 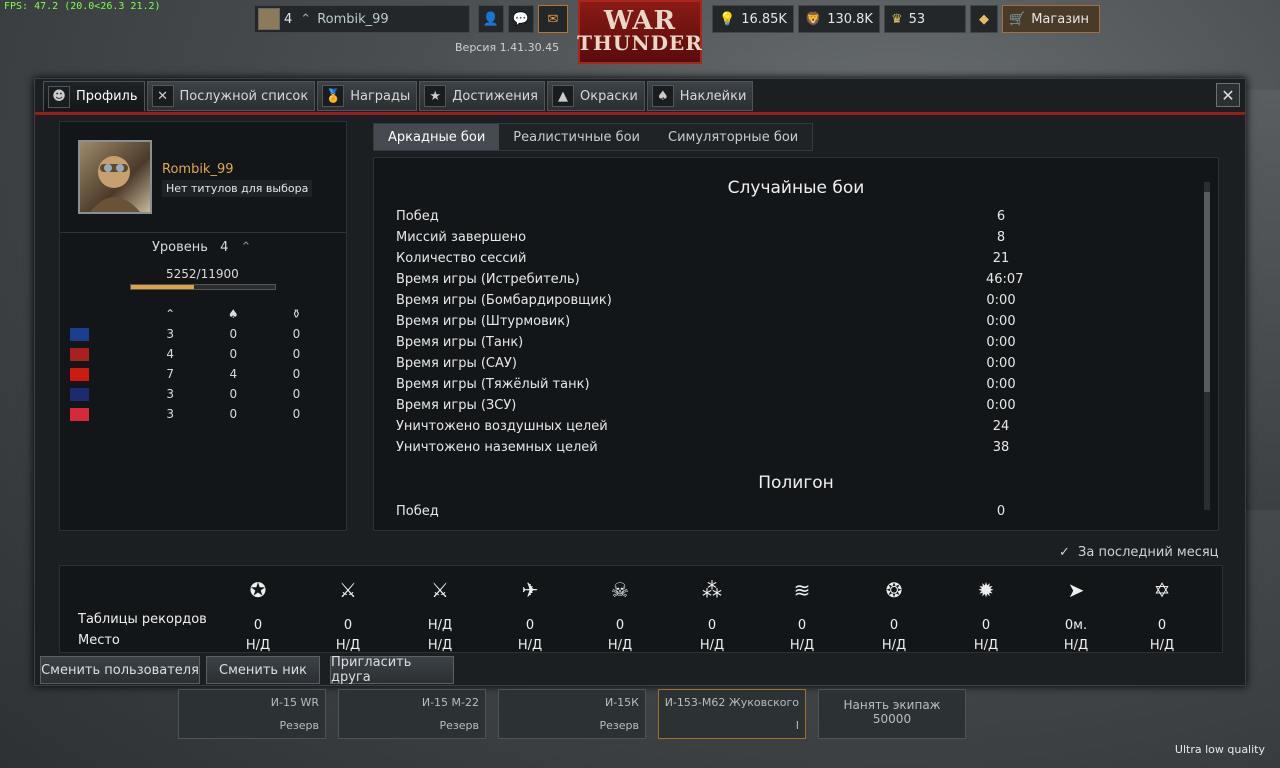 I want to click on scrollbar-thumb, so click(x=1207, y=292).